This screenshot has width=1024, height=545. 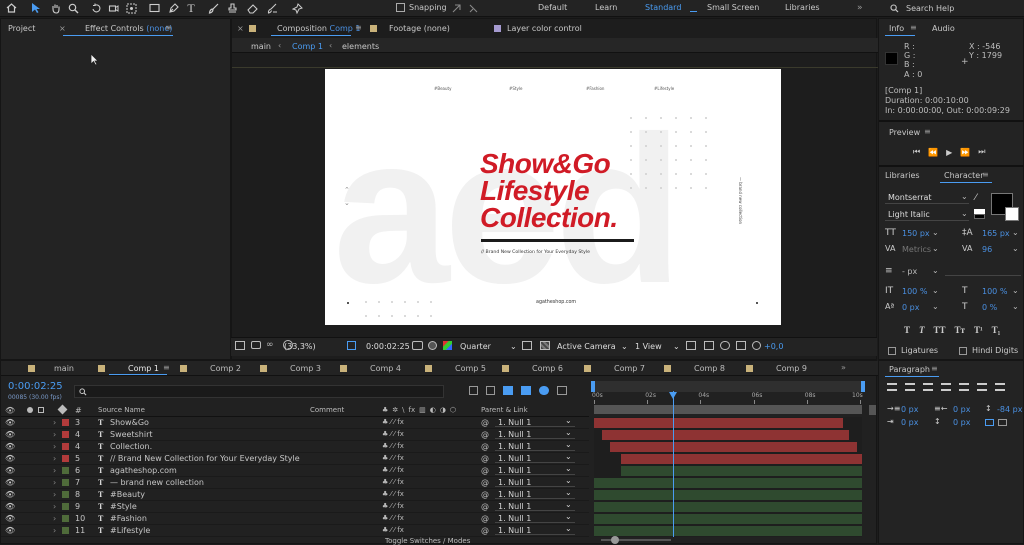 What do you see at coordinates (989, 307) in the screenshot?
I see `tsume-value: 0 %` at bounding box center [989, 307].